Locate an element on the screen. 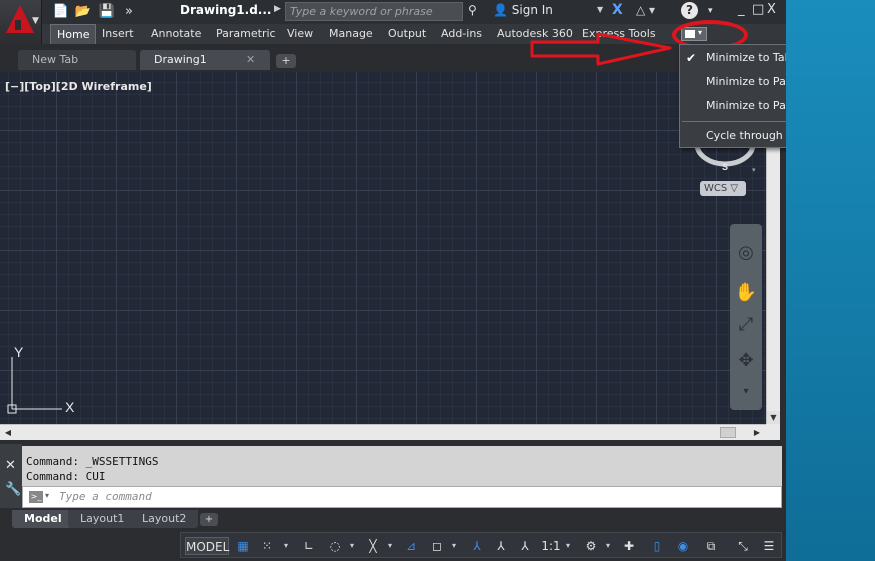 This screenshot has height=561, width=875. menu-item-cycle-through-all: Cycle through All is located at coordinates (733, 136).